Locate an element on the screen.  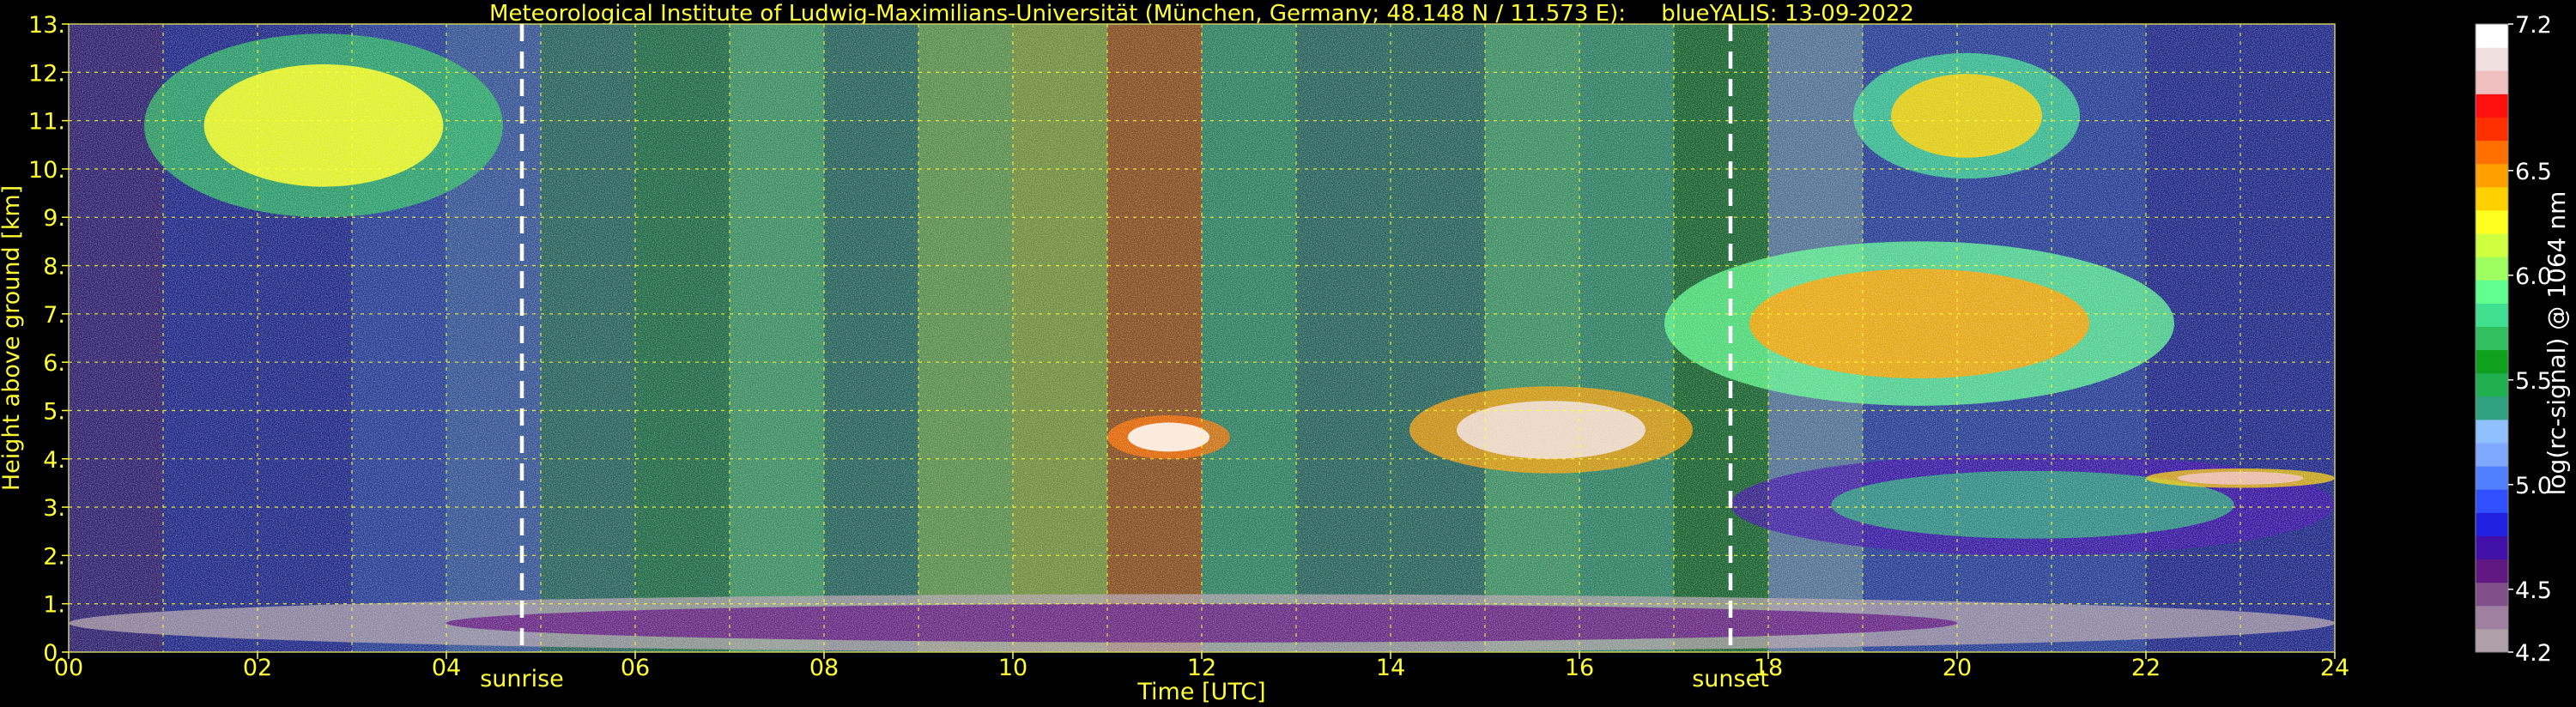
y-tick-label: 1. is located at coordinates (54, 606).